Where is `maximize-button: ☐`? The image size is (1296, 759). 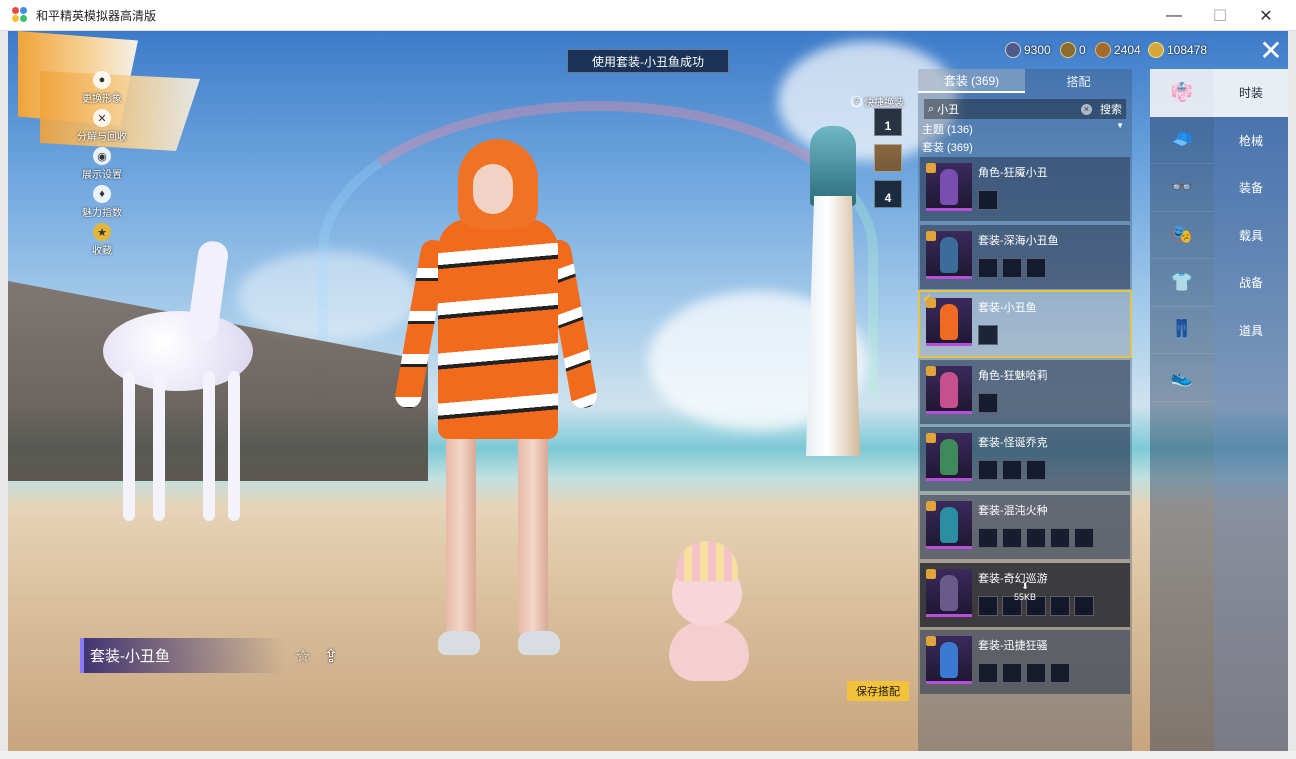
maximize-button: ☐ is located at coordinates (1220, 15).